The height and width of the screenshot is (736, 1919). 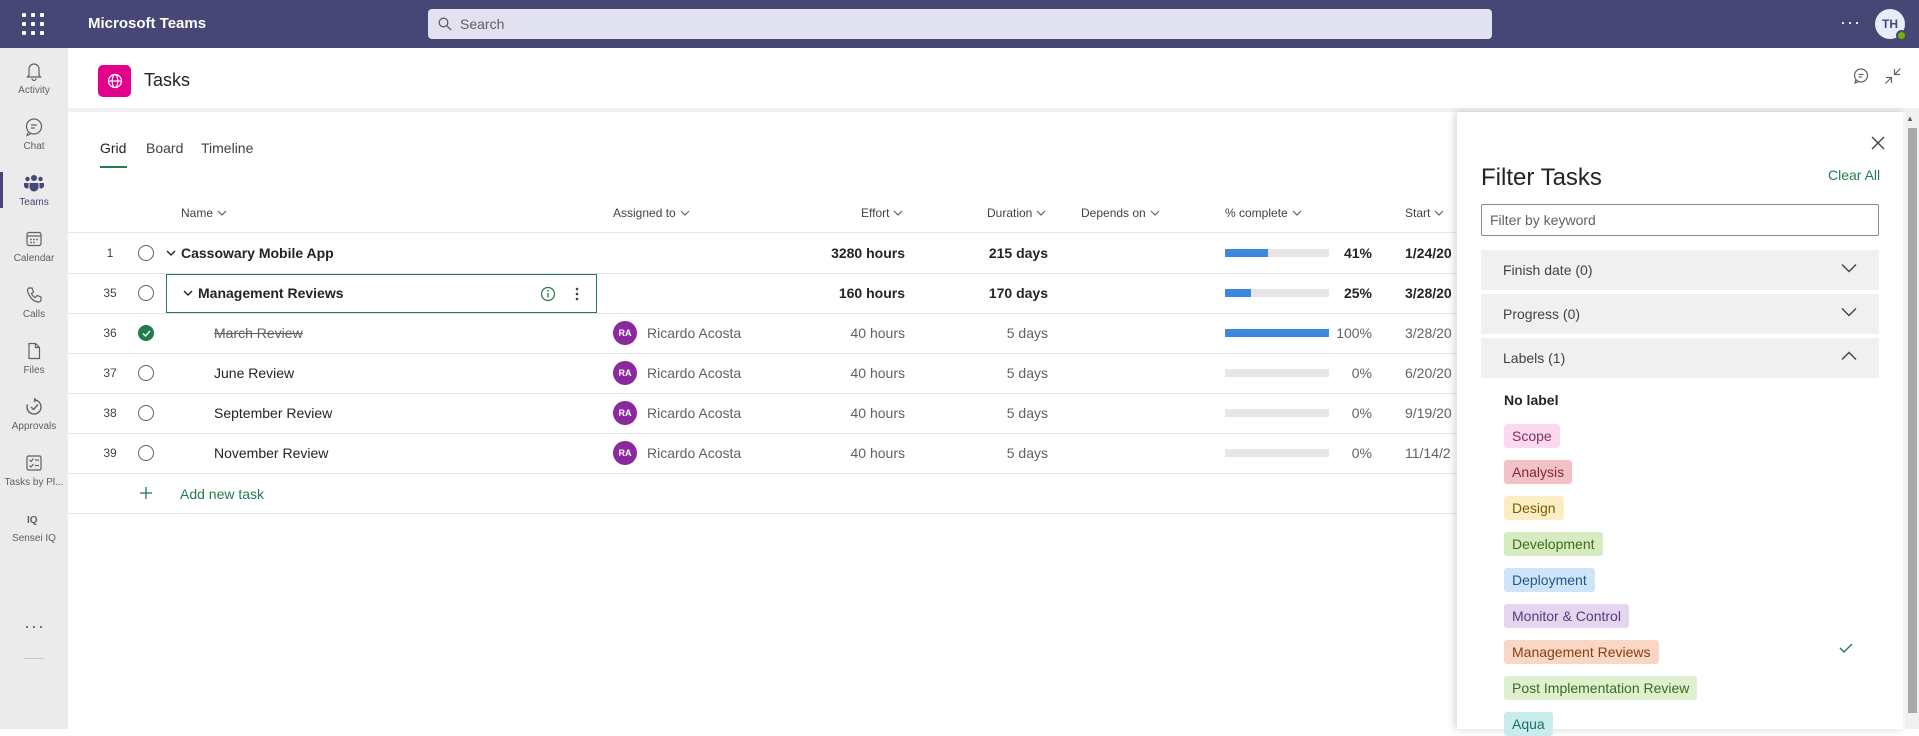 What do you see at coordinates (1553, 544) in the screenshot?
I see `label-chip: Development` at bounding box center [1553, 544].